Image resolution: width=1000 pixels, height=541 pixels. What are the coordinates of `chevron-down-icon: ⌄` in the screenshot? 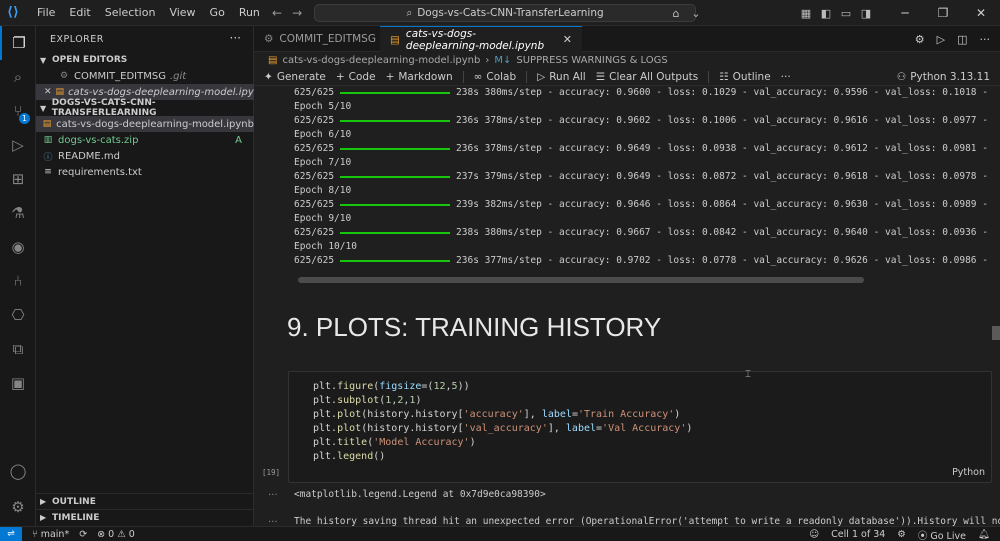 It's located at (696, 13).